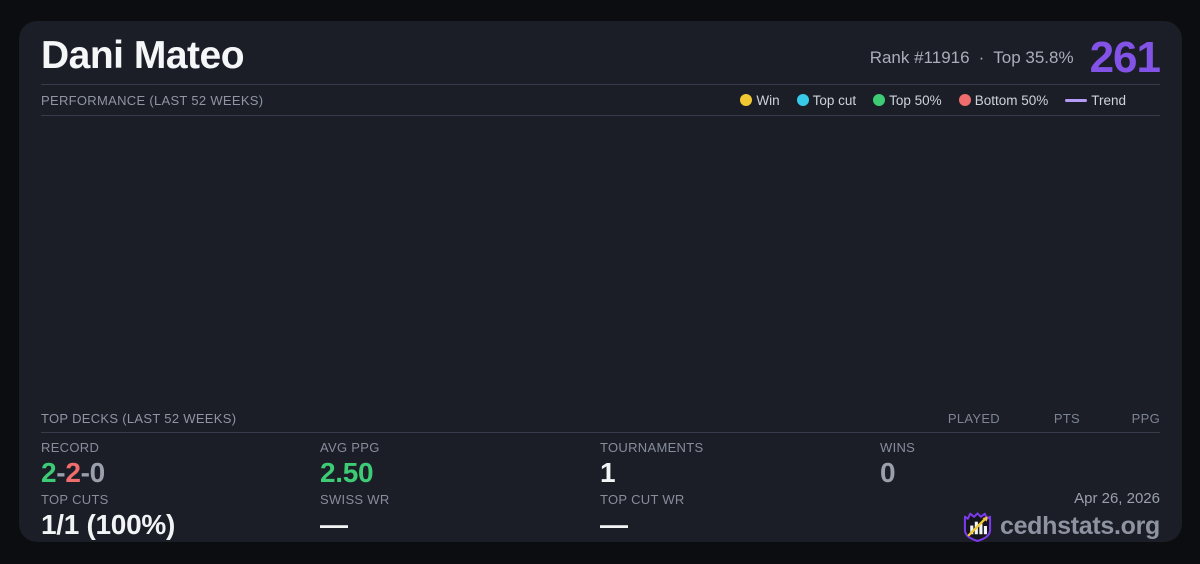  I want to click on stat-top-cut-wr: TOP CUT WR —, so click(730, 516).